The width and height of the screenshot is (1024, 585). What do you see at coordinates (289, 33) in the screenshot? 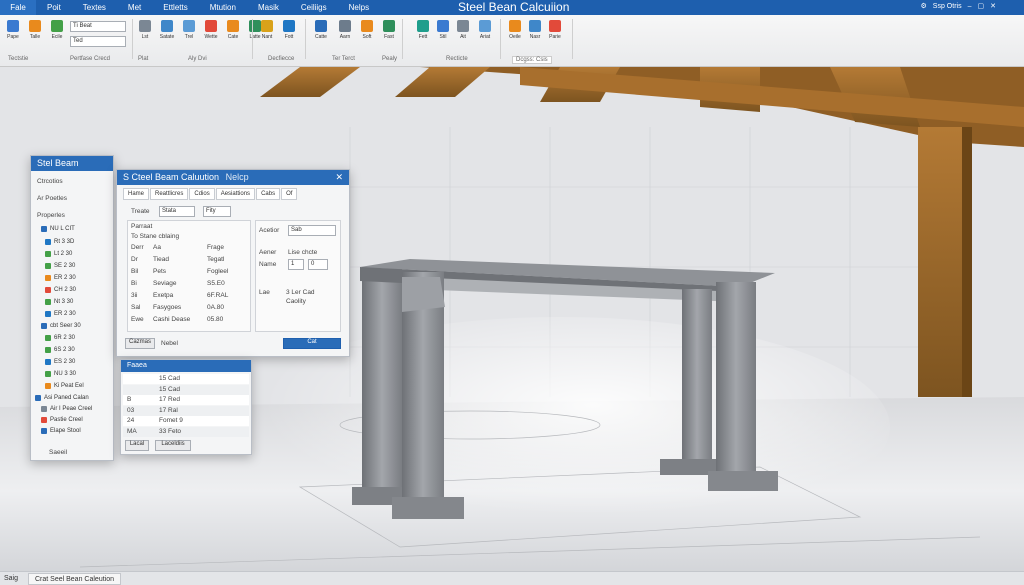
I see `font-button: Fott` at bounding box center [289, 33].